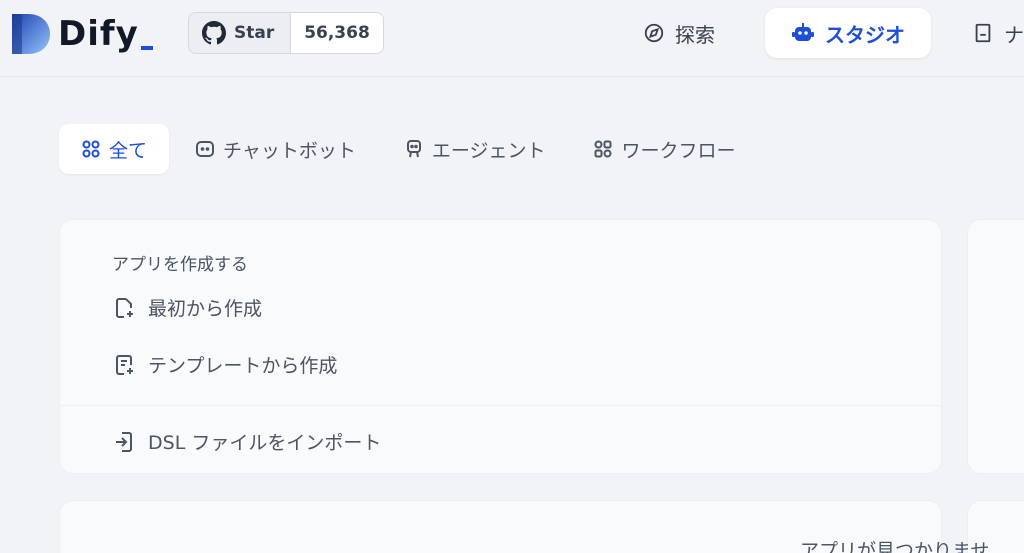 This screenshot has width=1024, height=553. I want to click on grid-icon, so click(91, 149).